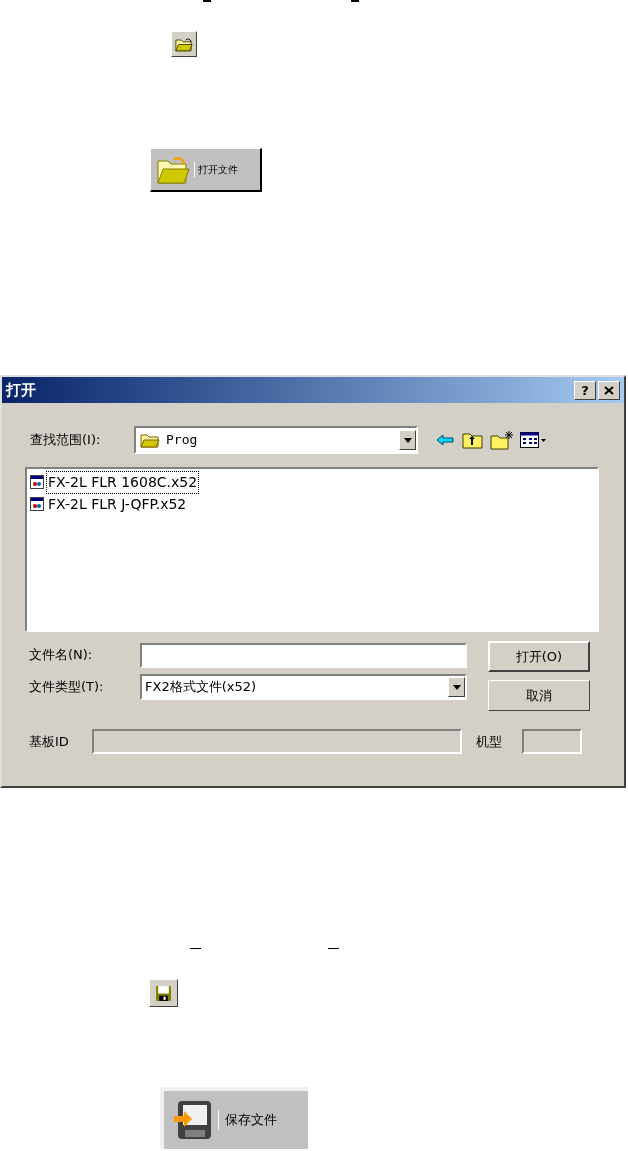 The height and width of the screenshot is (1151, 628). Describe the element at coordinates (539, 656) in the screenshot. I see `dialog-button: 打开(O)` at that location.